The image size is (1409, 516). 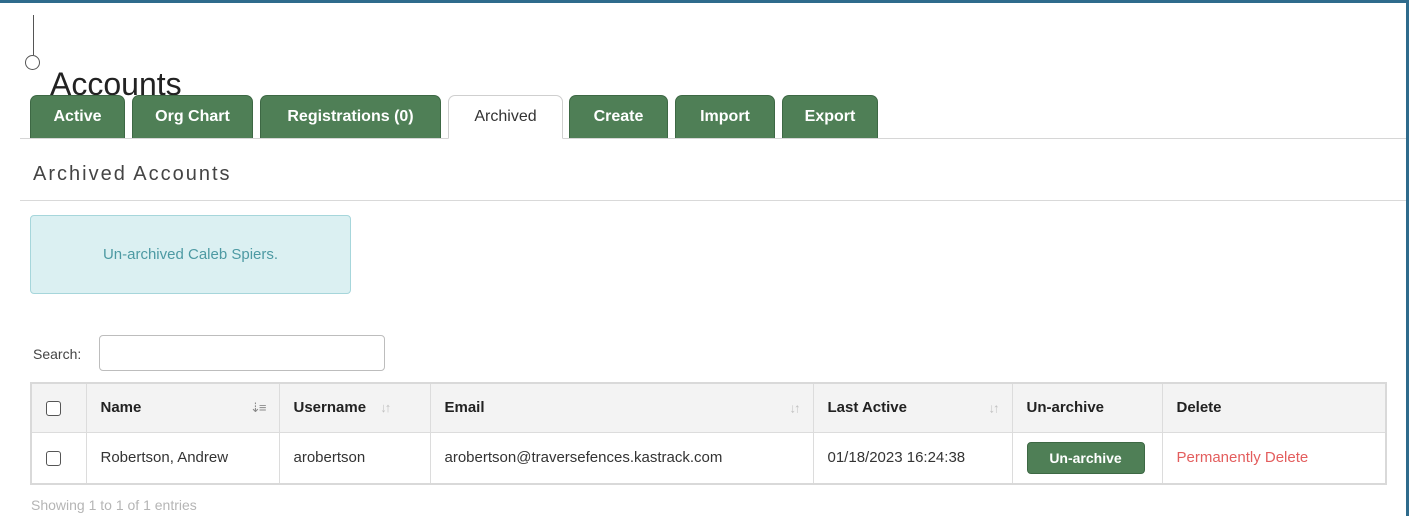 I want to click on search-label: Search:, so click(x=57, y=354).